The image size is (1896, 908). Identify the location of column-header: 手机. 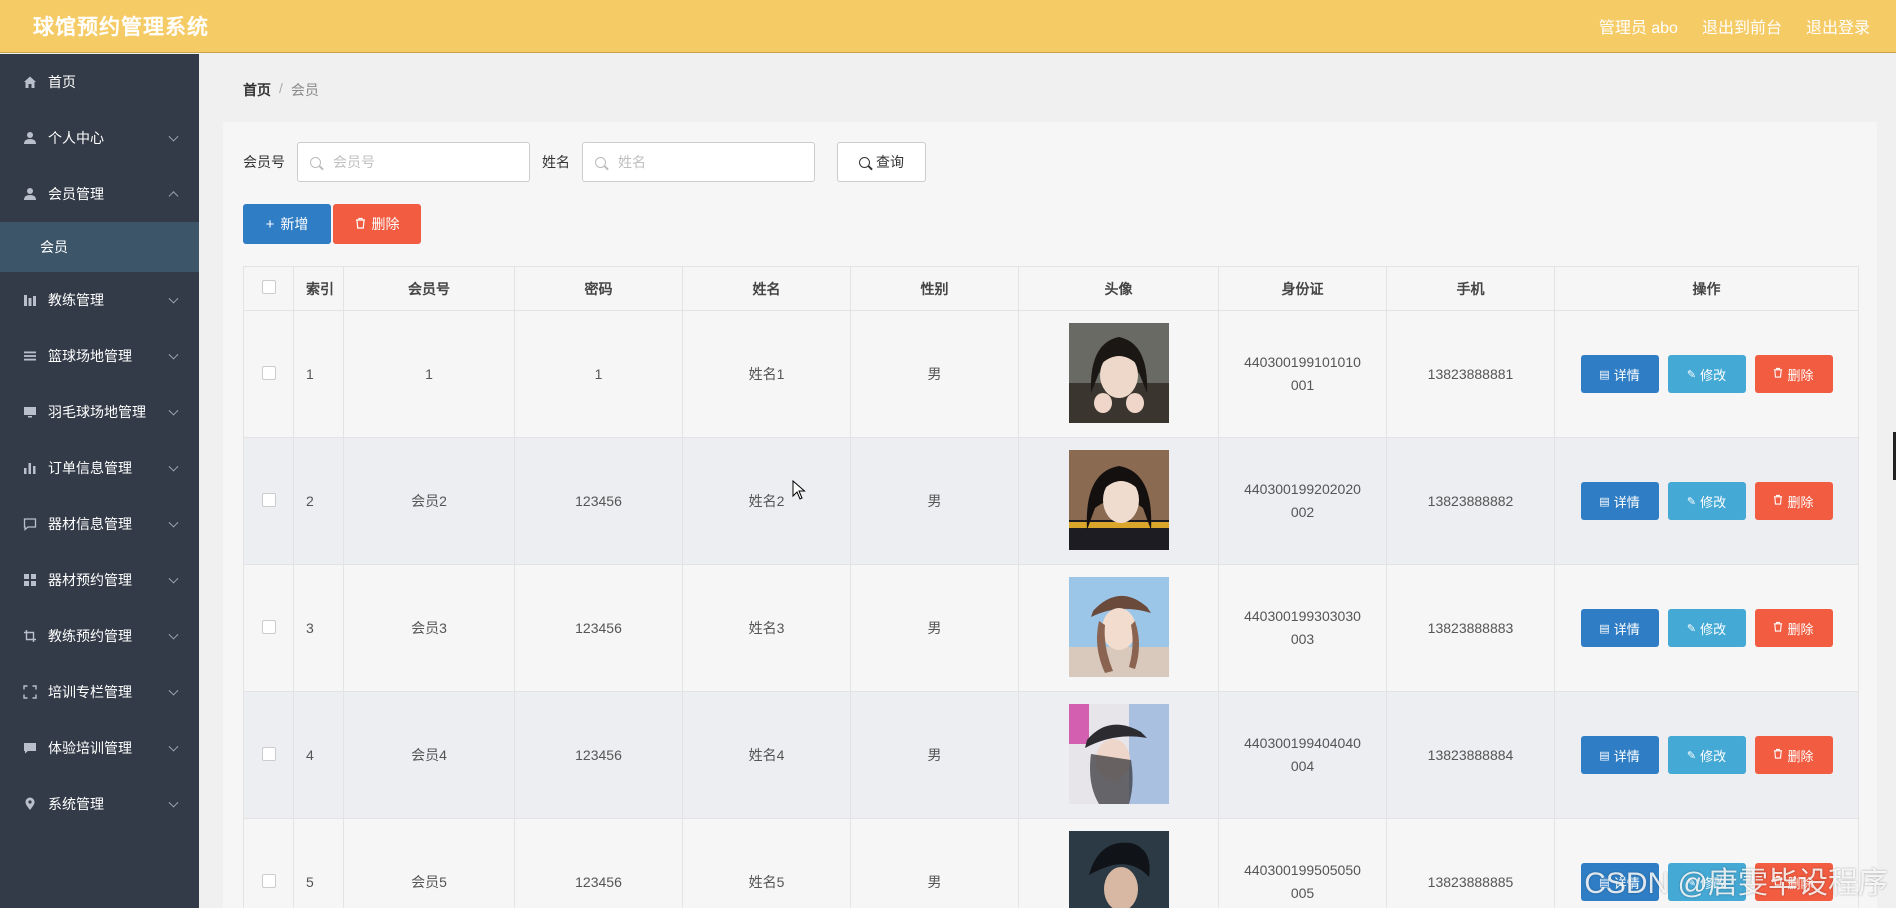
(1470, 288).